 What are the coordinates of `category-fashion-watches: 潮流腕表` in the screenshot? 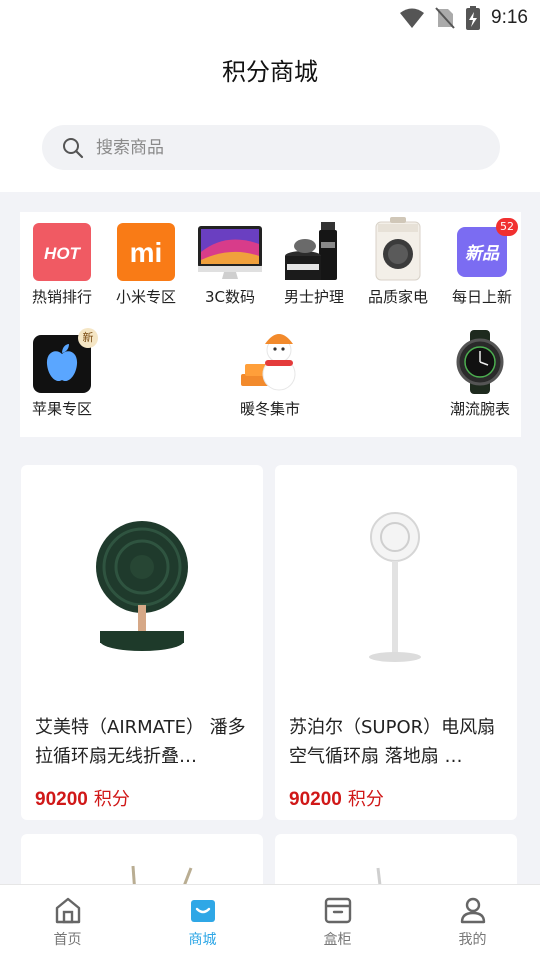 It's located at (480, 374).